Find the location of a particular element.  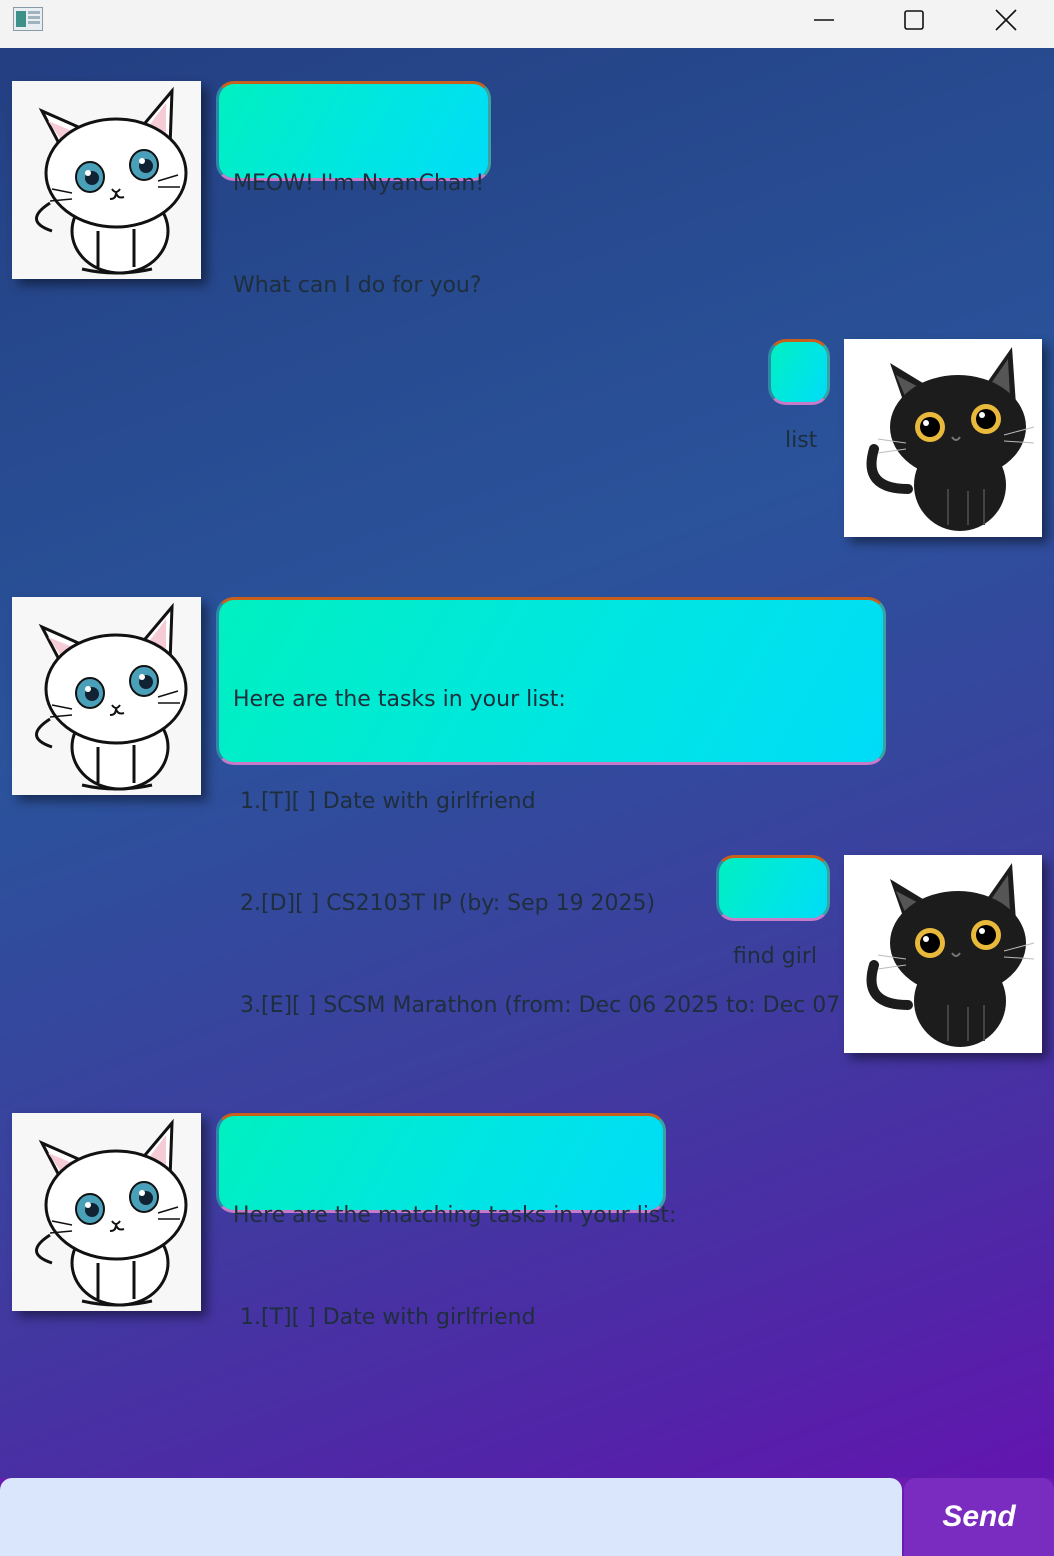

maximize-icon is located at coordinates (914, 20).